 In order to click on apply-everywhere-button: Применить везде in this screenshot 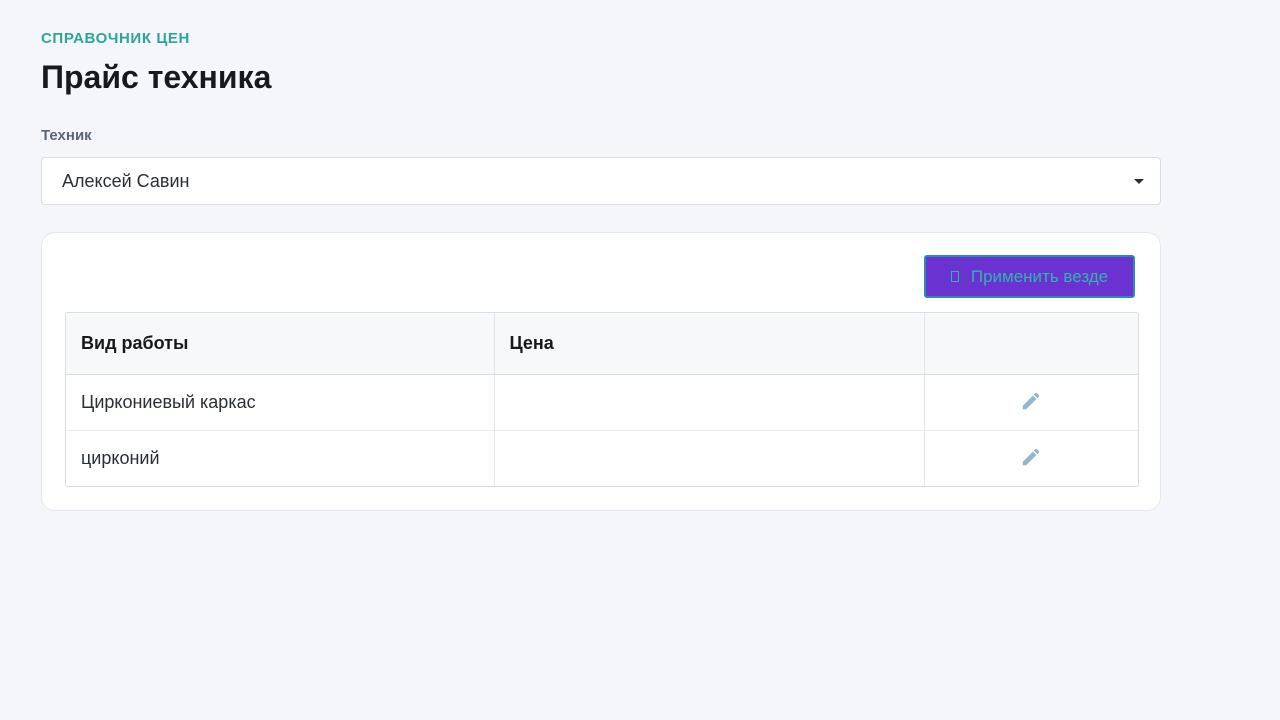, I will do `click(1029, 276)`.